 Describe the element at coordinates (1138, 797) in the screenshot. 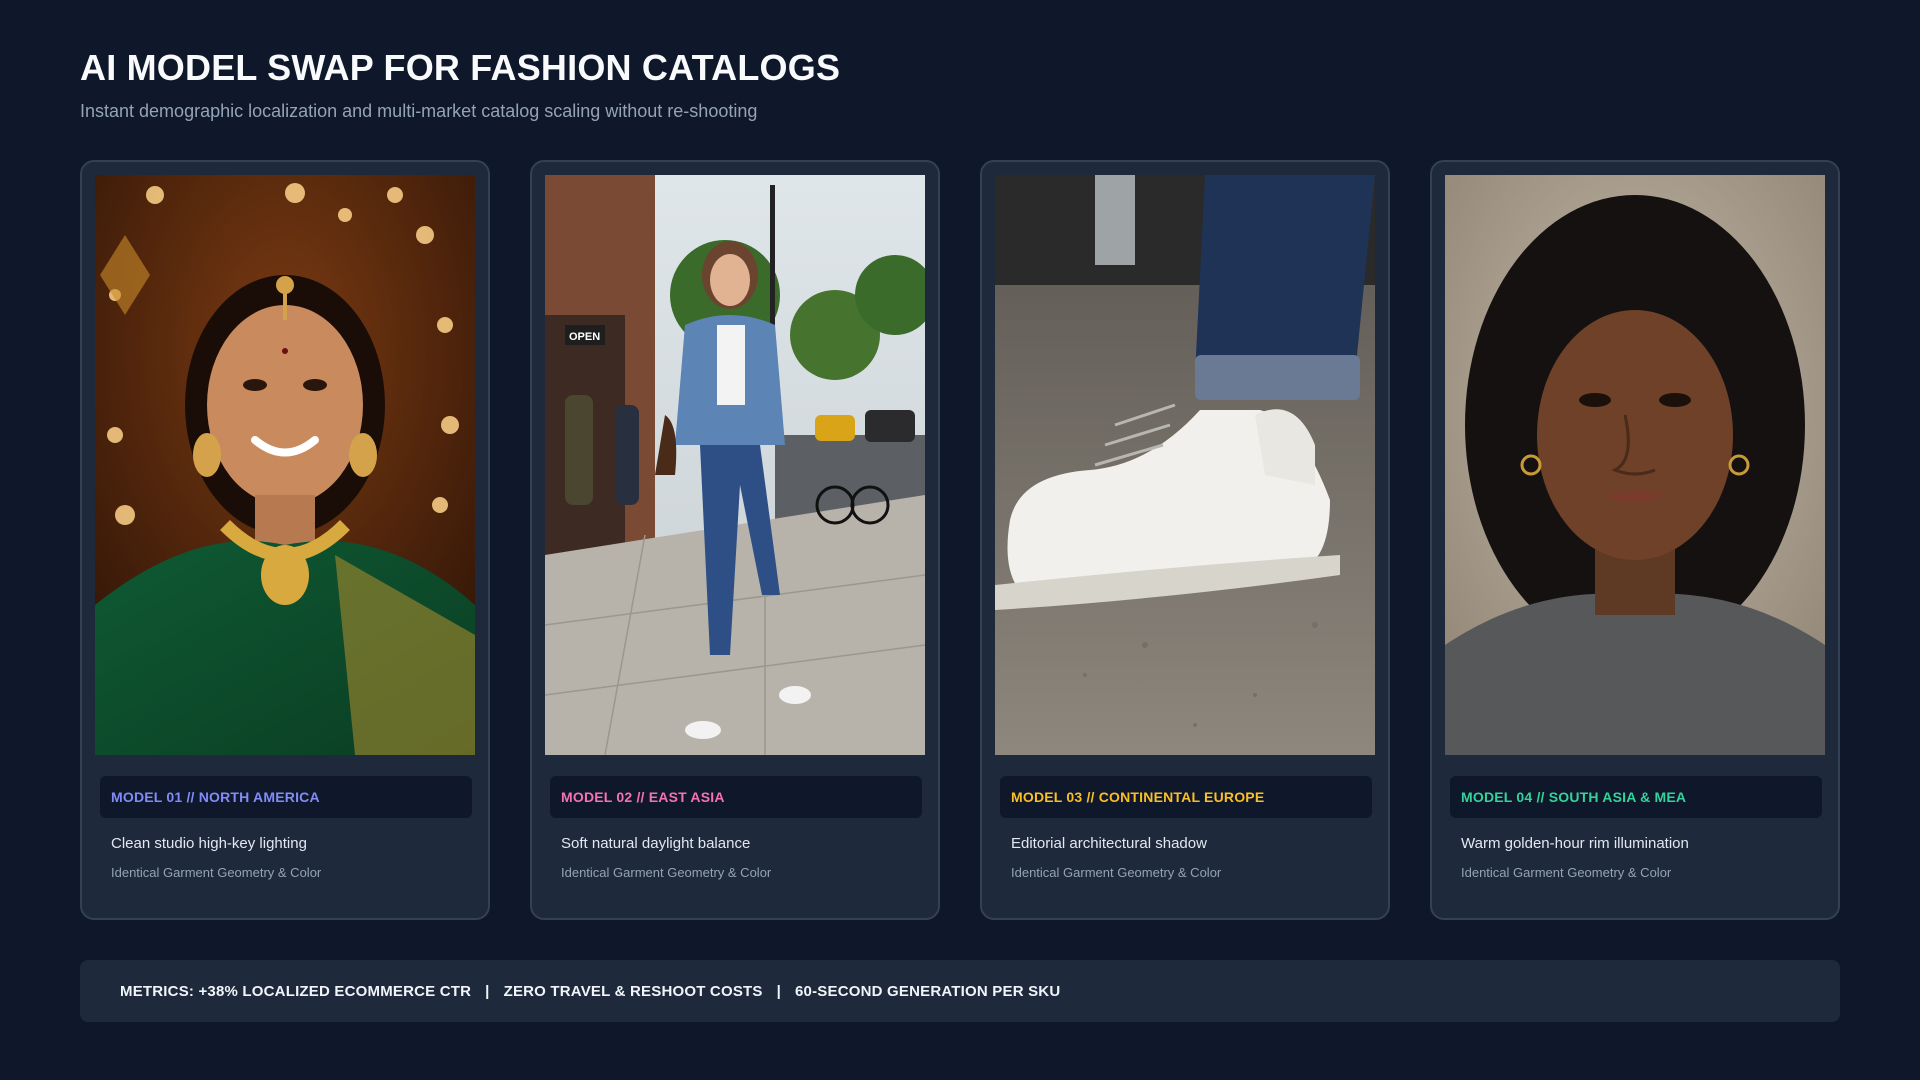

I see `model-tag-label: MODEL 03 // CONTINENTAL EUROPE` at that location.